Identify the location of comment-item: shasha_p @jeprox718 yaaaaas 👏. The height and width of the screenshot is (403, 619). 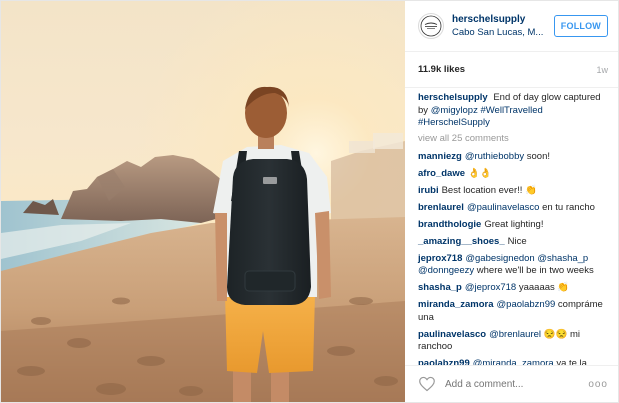
(513, 288).